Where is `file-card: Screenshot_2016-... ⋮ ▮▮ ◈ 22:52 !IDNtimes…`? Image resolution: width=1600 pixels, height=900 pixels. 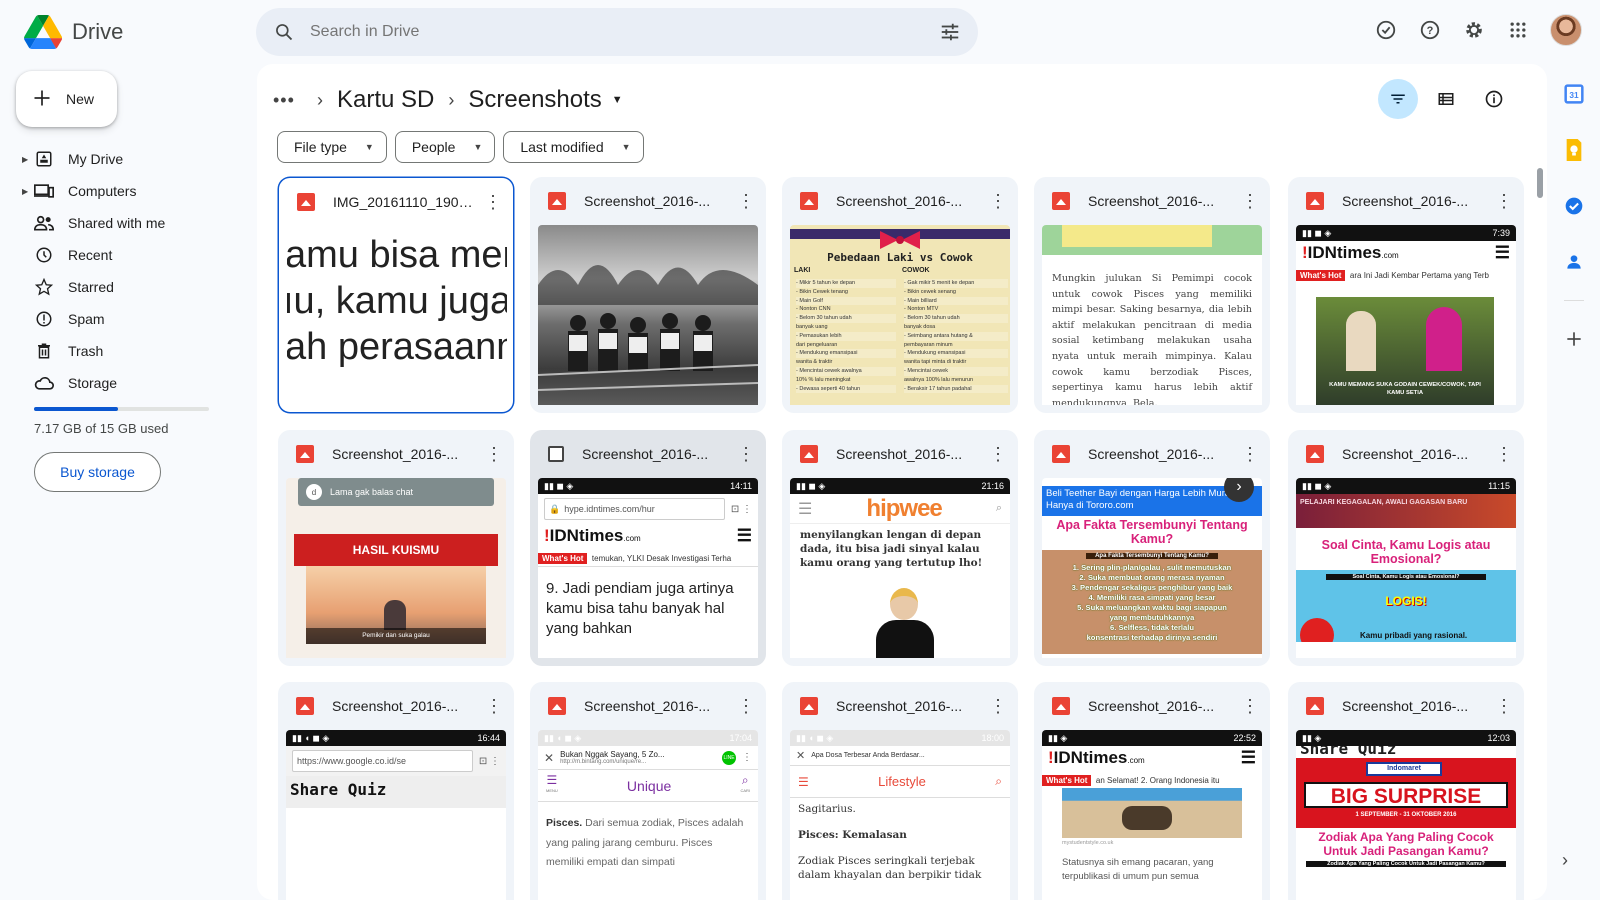 file-card: Screenshot_2016-... ⋮ ▮▮ ◈ 22:52 !IDNtimes… is located at coordinates (1152, 791).